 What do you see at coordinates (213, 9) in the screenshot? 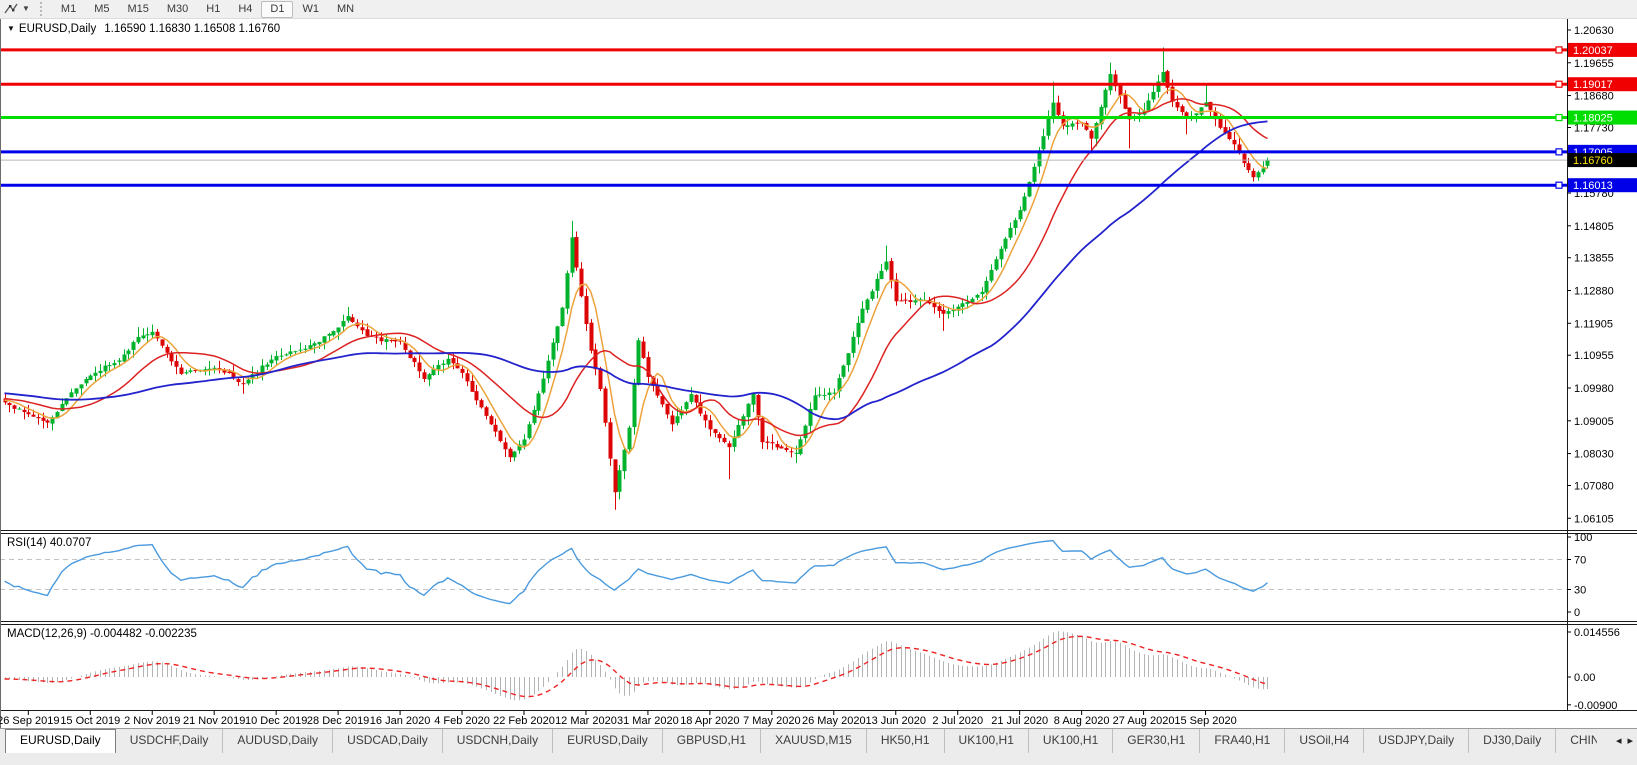
I see `timeframe-button-h1: H1` at bounding box center [213, 9].